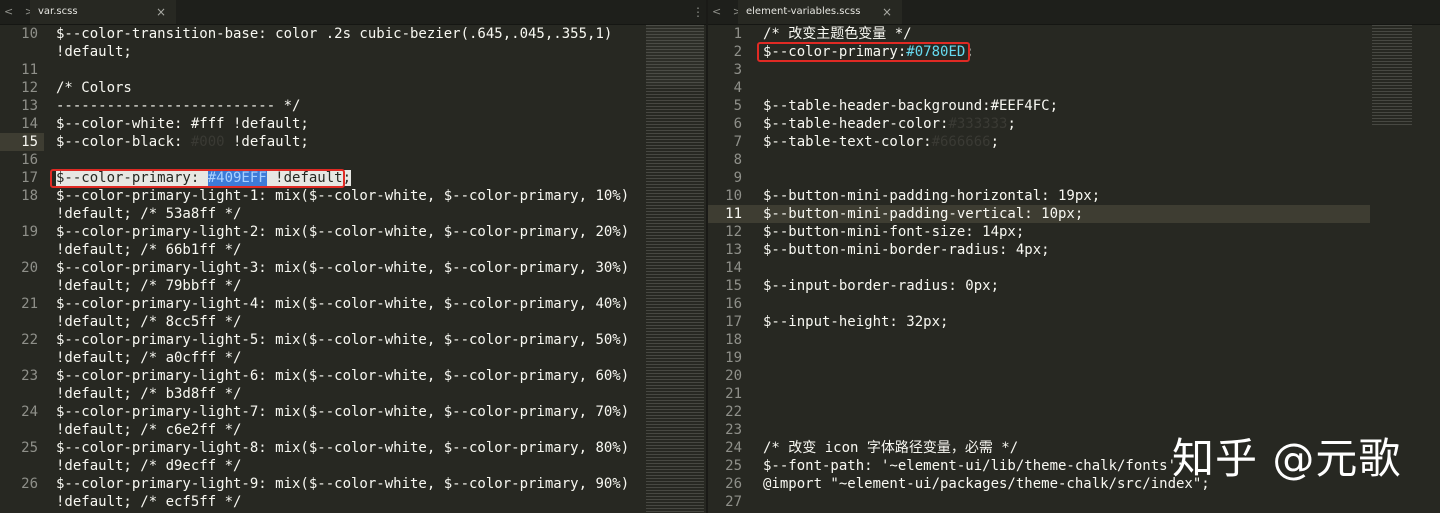  Describe the element at coordinates (29, 178) in the screenshot. I see `line-number: 17` at that location.